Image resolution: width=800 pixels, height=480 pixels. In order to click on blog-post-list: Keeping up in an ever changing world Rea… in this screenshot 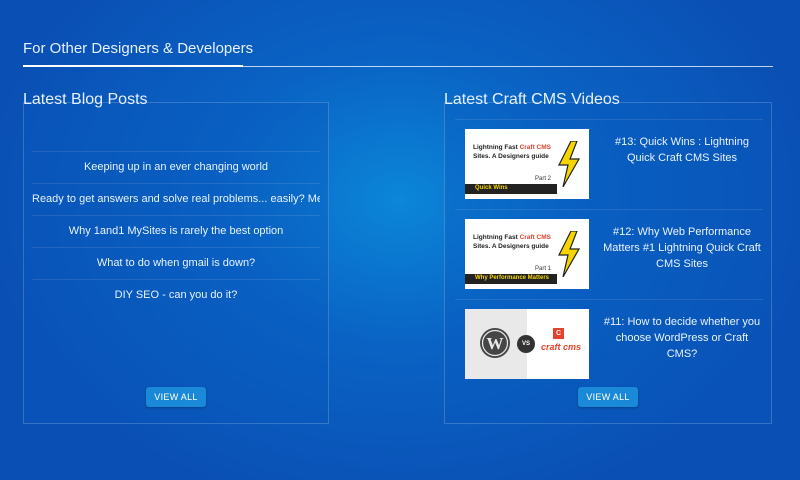, I will do `click(176, 231)`.